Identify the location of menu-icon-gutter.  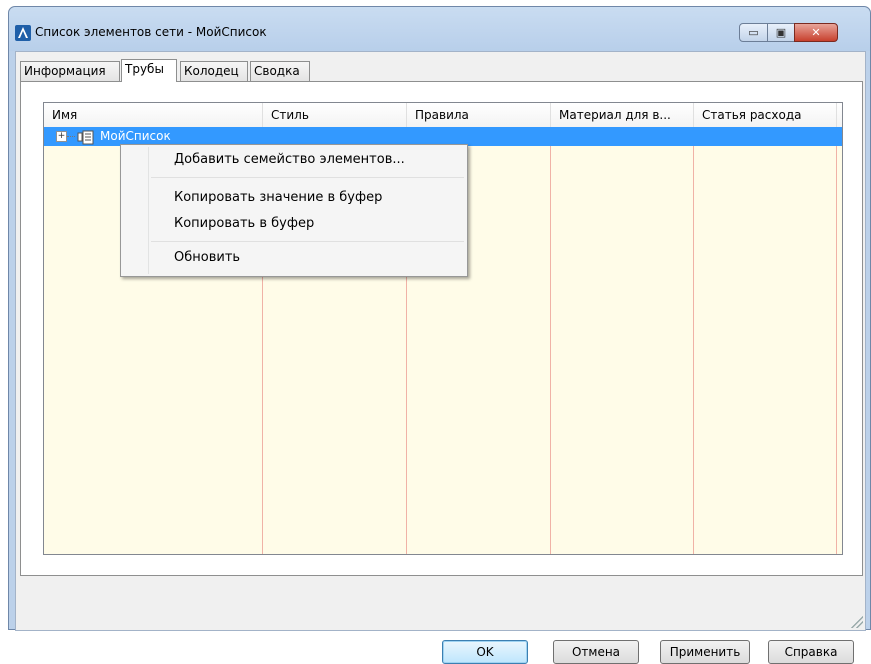
(148, 210).